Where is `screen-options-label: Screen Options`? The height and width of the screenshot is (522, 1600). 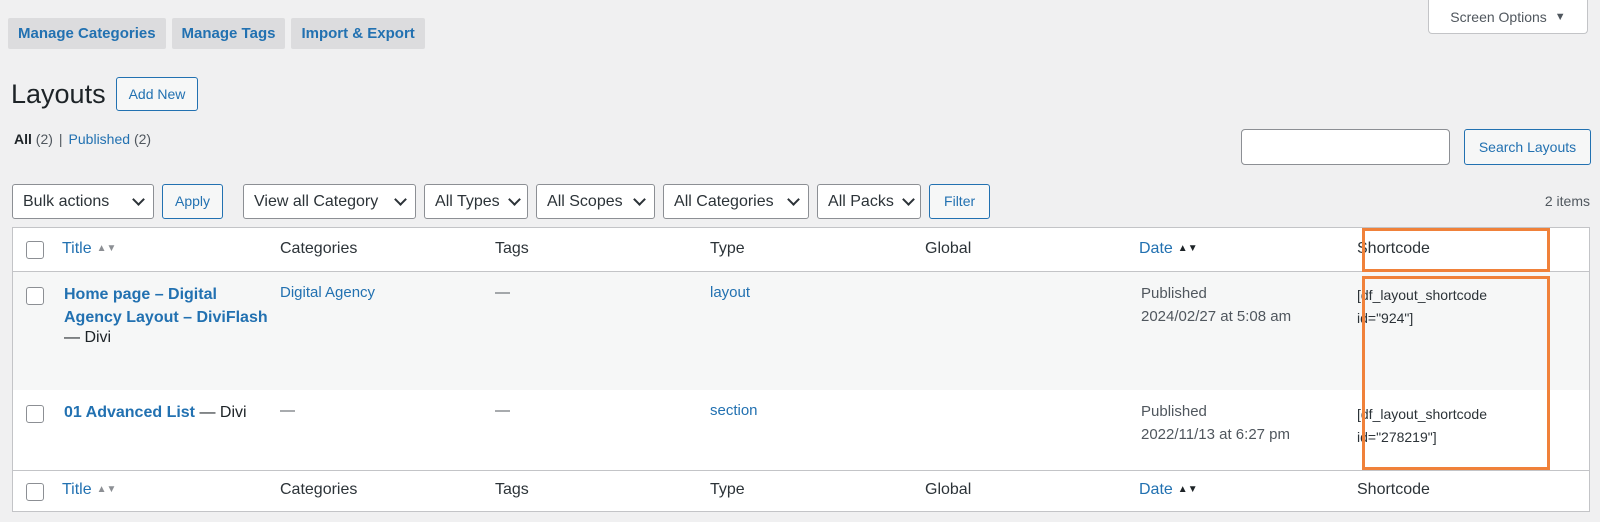
screen-options-label: Screen Options is located at coordinates (1498, 16).